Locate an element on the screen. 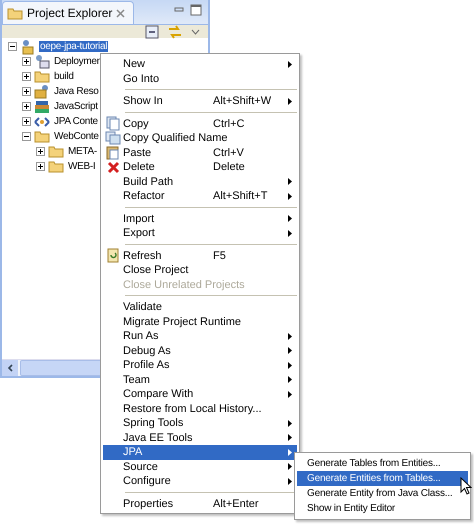  menu-item: Compare With is located at coordinates (200, 394).